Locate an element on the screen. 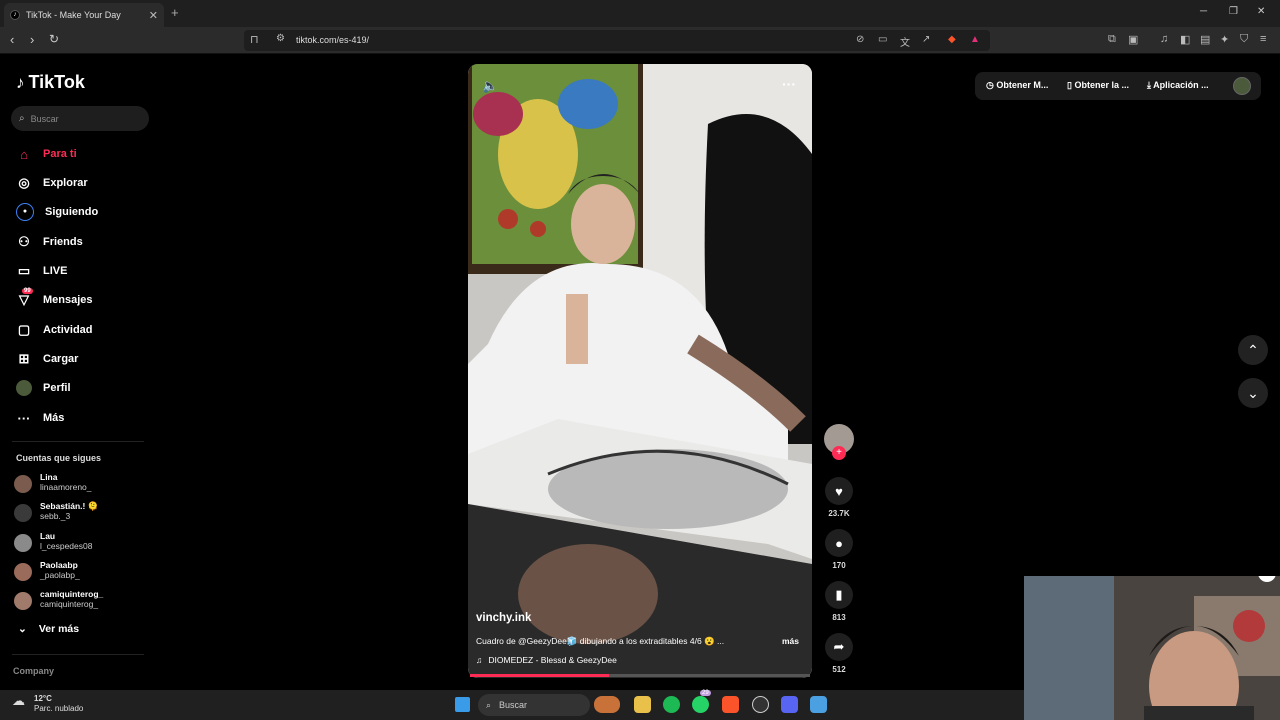 The image size is (1280, 720). follow-plus-icon: + is located at coordinates (839, 453).